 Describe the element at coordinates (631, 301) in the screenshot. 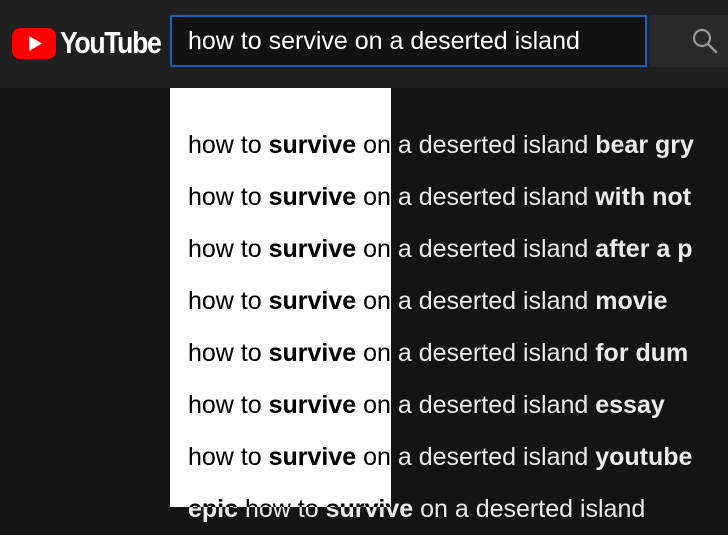

I see `suggestion-completion: movie` at that location.